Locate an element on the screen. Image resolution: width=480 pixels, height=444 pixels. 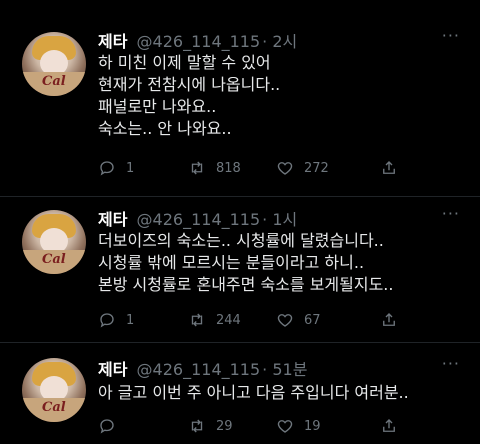
tweet-text-line: 시청률 밖에 모르시는 분들이라고 하니.. is located at coordinates (231, 262).